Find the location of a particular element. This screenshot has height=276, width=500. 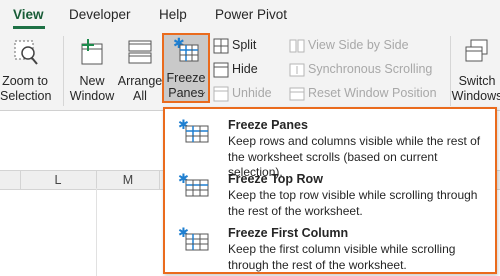

gridline is located at coordinates (96, 232).